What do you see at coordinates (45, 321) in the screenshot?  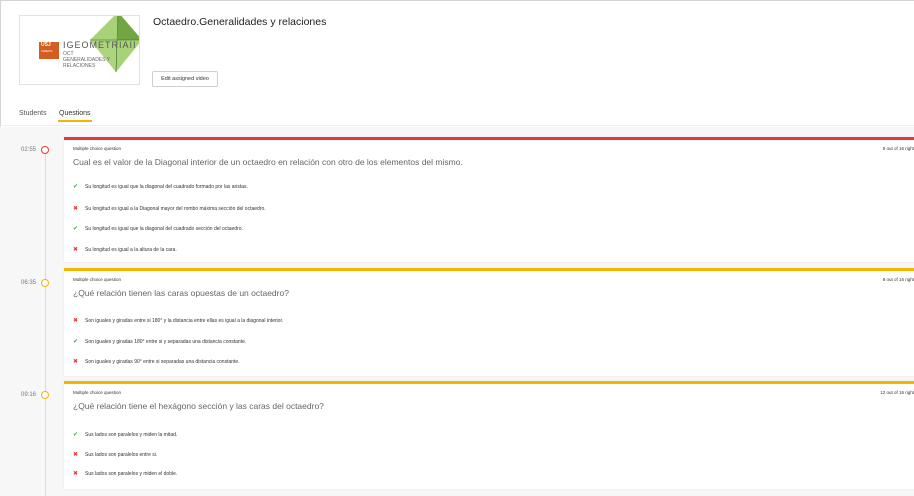 I see `timeline-line` at bounding box center [45, 321].